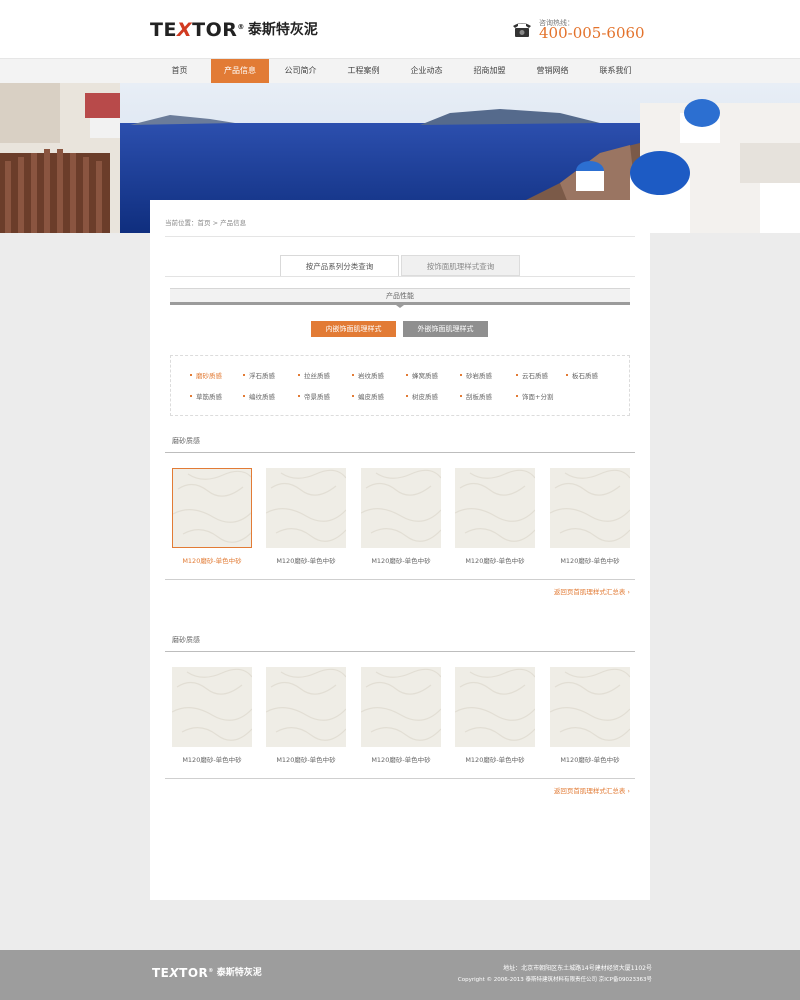 The image size is (800, 1000). What do you see at coordinates (314, 375) in the screenshot?
I see `texture-filter-item: 拉丝质感` at bounding box center [314, 375].